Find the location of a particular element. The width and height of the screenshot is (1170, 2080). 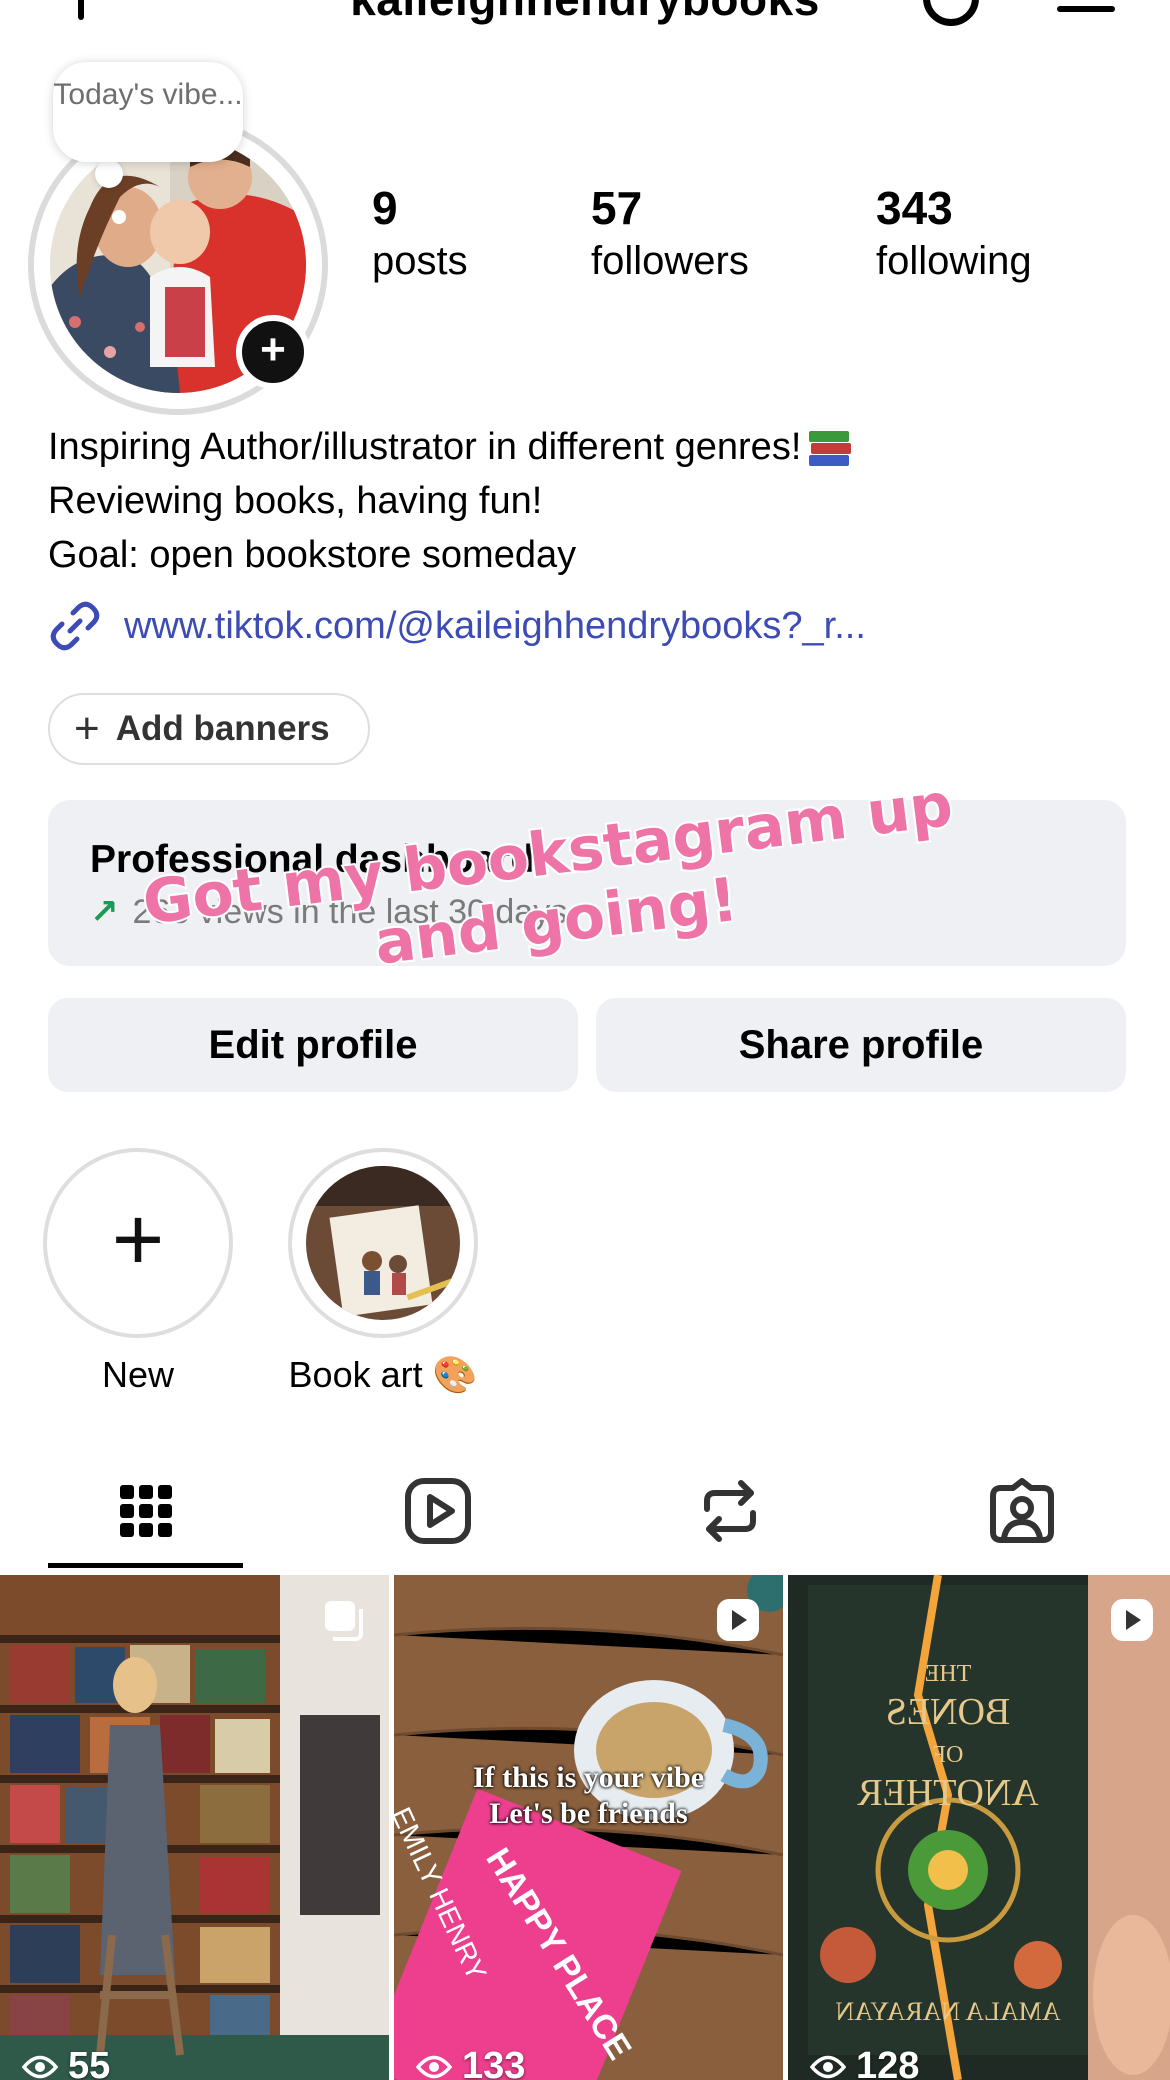

dashboard-subtitle: ↗ 263 views in the last 30 days. is located at coordinates (333, 912).